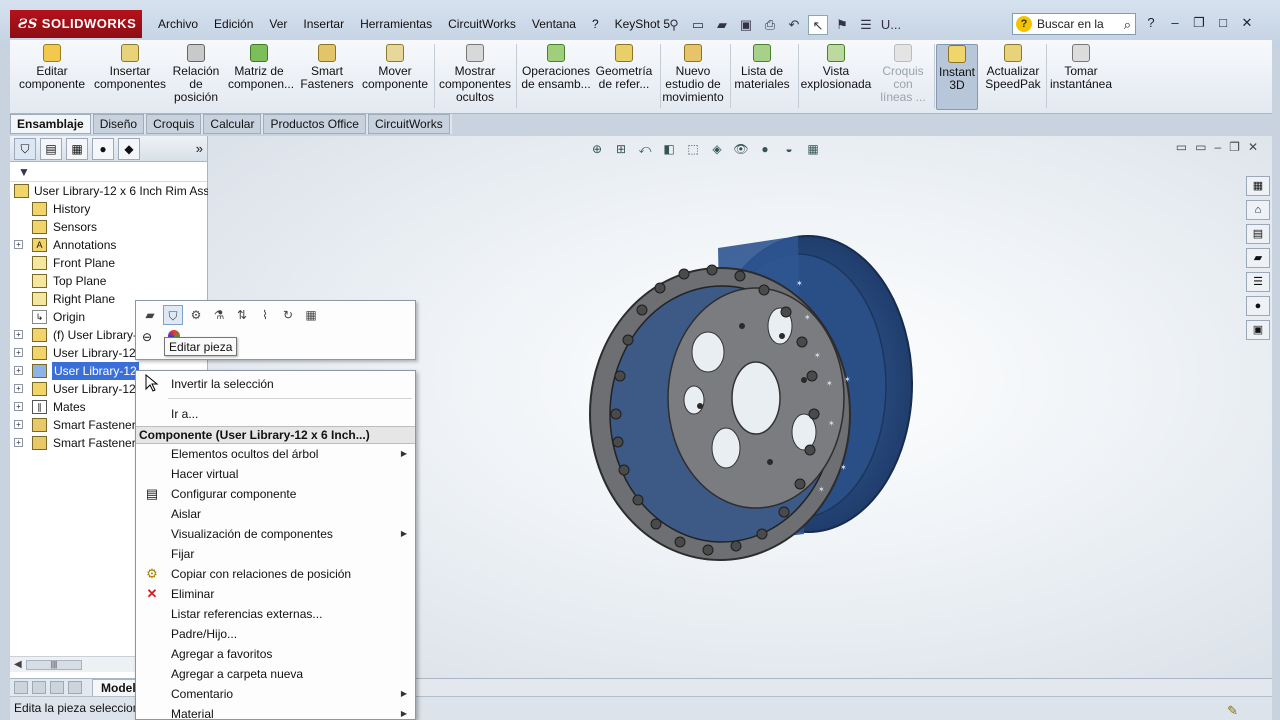  Describe the element at coordinates (1258, 234) in the screenshot. I see `design-library-icon: ▤` at that location.